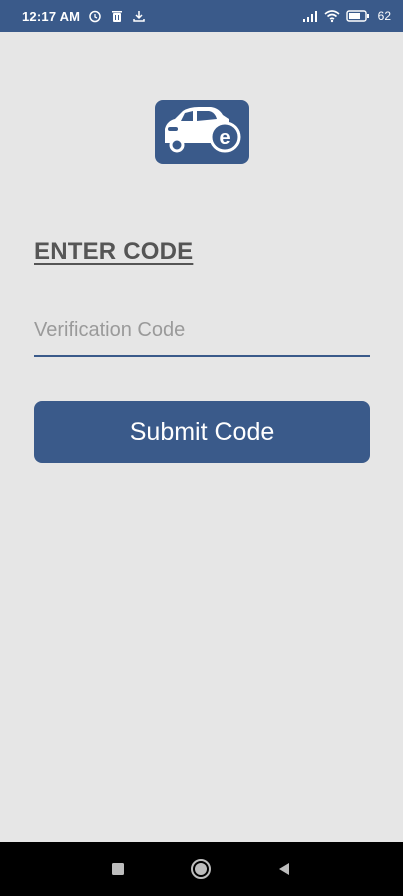 The height and width of the screenshot is (896, 403). I want to click on battery-icon, so click(357, 16).